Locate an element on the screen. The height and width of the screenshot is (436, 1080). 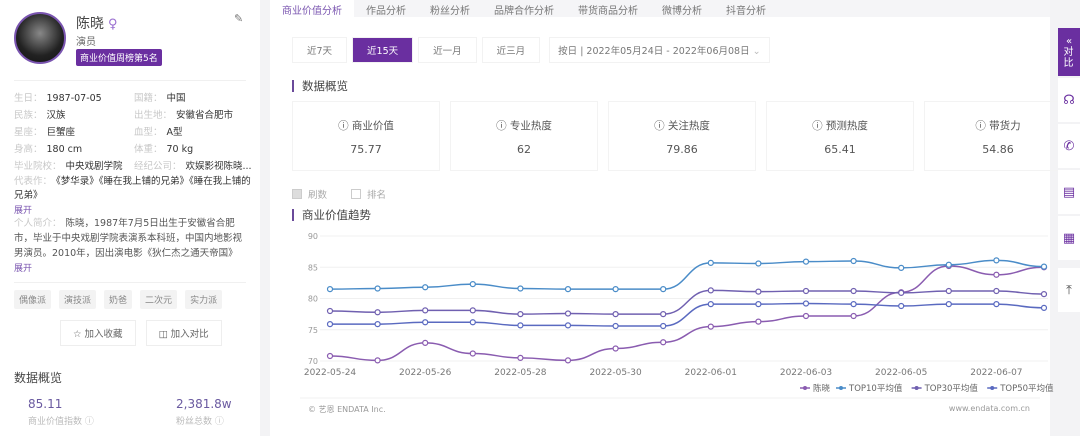
legend-label: TOP30平均值 is located at coordinates (951, 388).